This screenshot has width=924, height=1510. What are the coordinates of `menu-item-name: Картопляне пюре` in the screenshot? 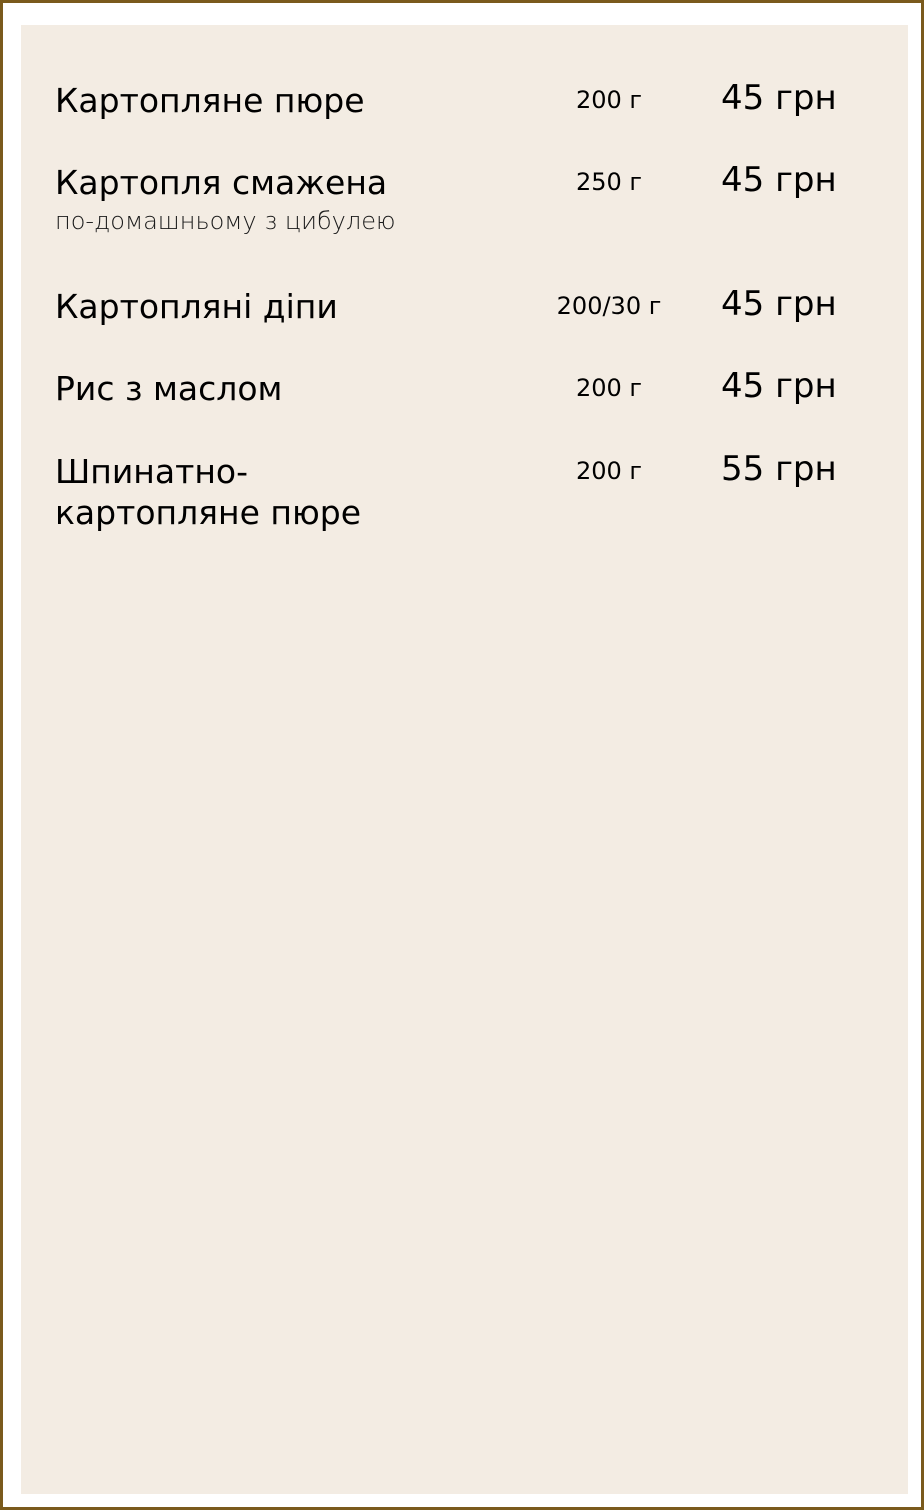 It's located at (210, 100).